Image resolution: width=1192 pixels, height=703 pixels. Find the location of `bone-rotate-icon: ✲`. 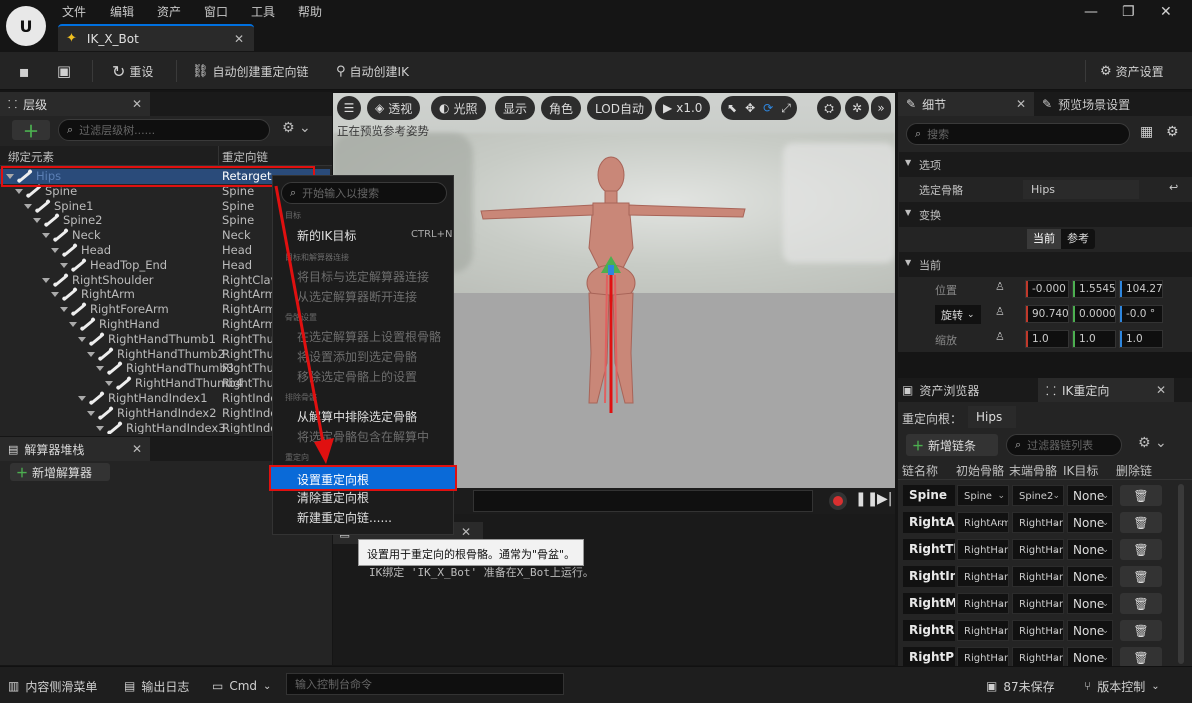

bone-rotate-icon: ✲ is located at coordinates (857, 108).